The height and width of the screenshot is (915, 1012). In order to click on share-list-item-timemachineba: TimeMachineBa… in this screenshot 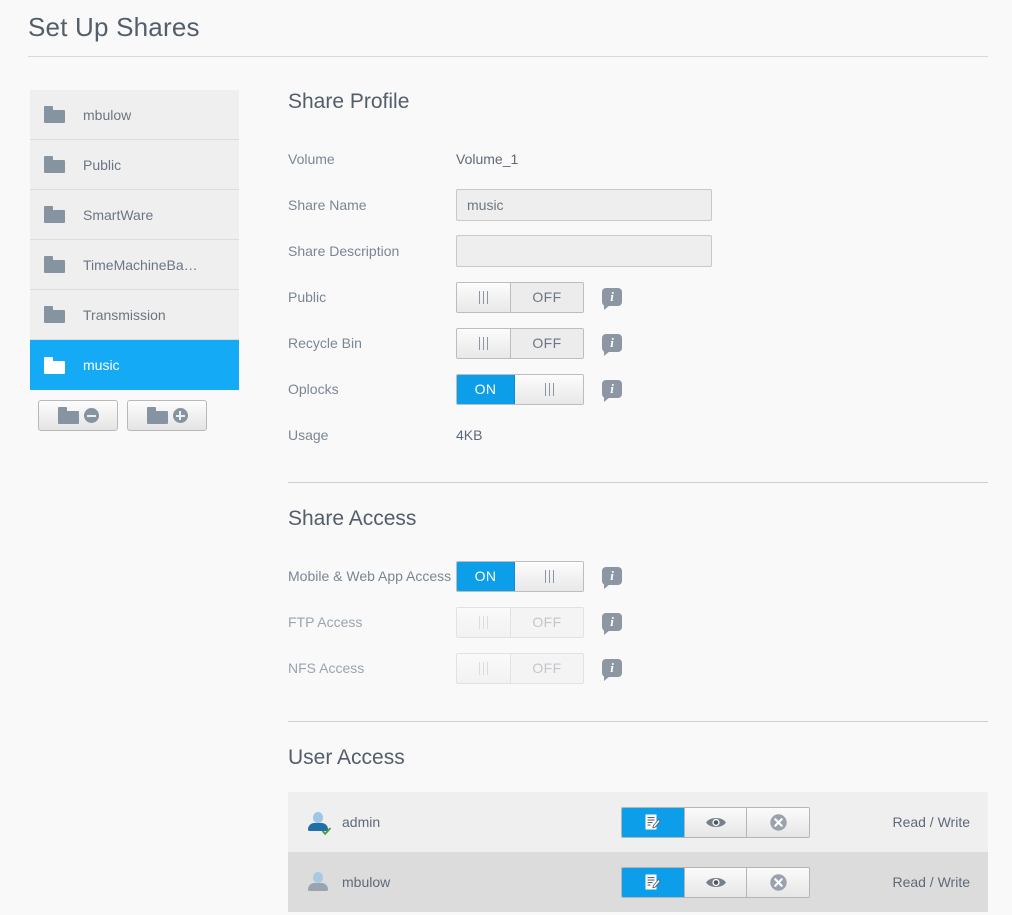, I will do `click(134, 265)`.